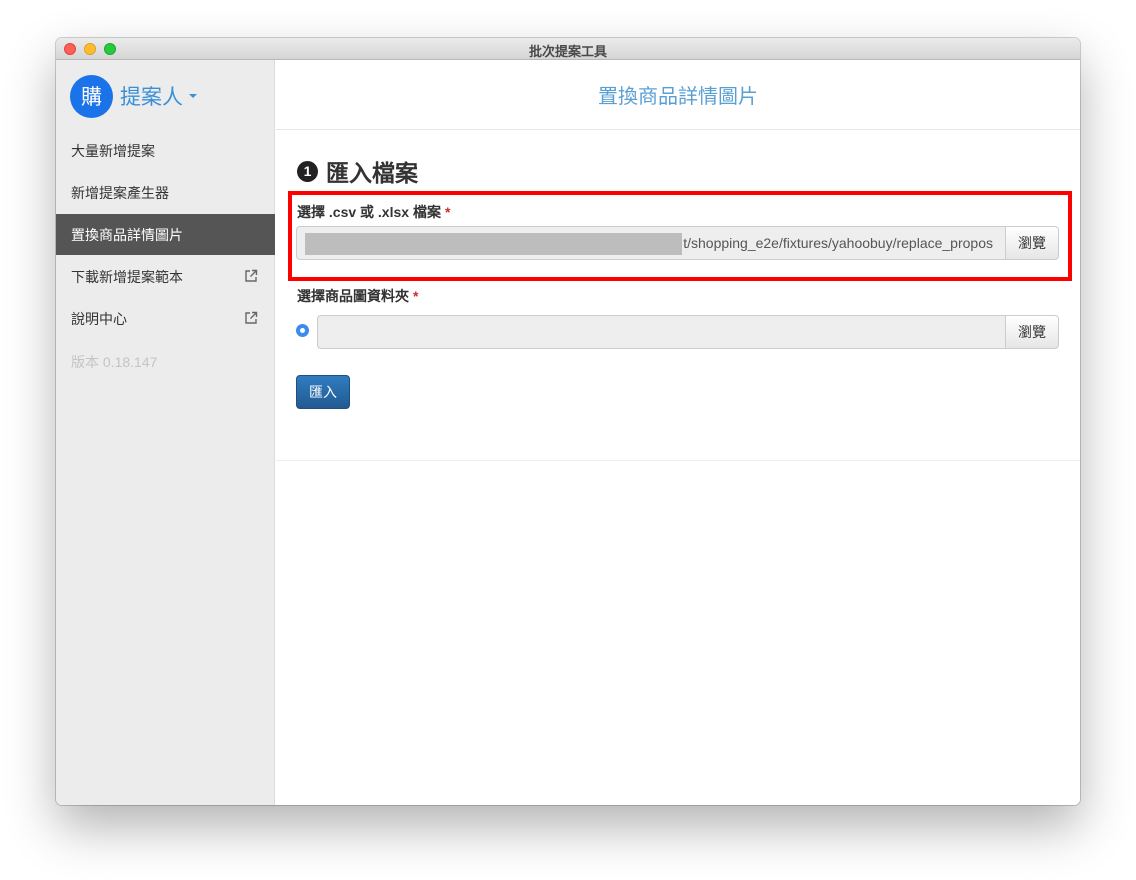  Describe the element at coordinates (165, 150) in the screenshot. I see `sidebar-item-bulk-add: 大量新增提案` at that location.